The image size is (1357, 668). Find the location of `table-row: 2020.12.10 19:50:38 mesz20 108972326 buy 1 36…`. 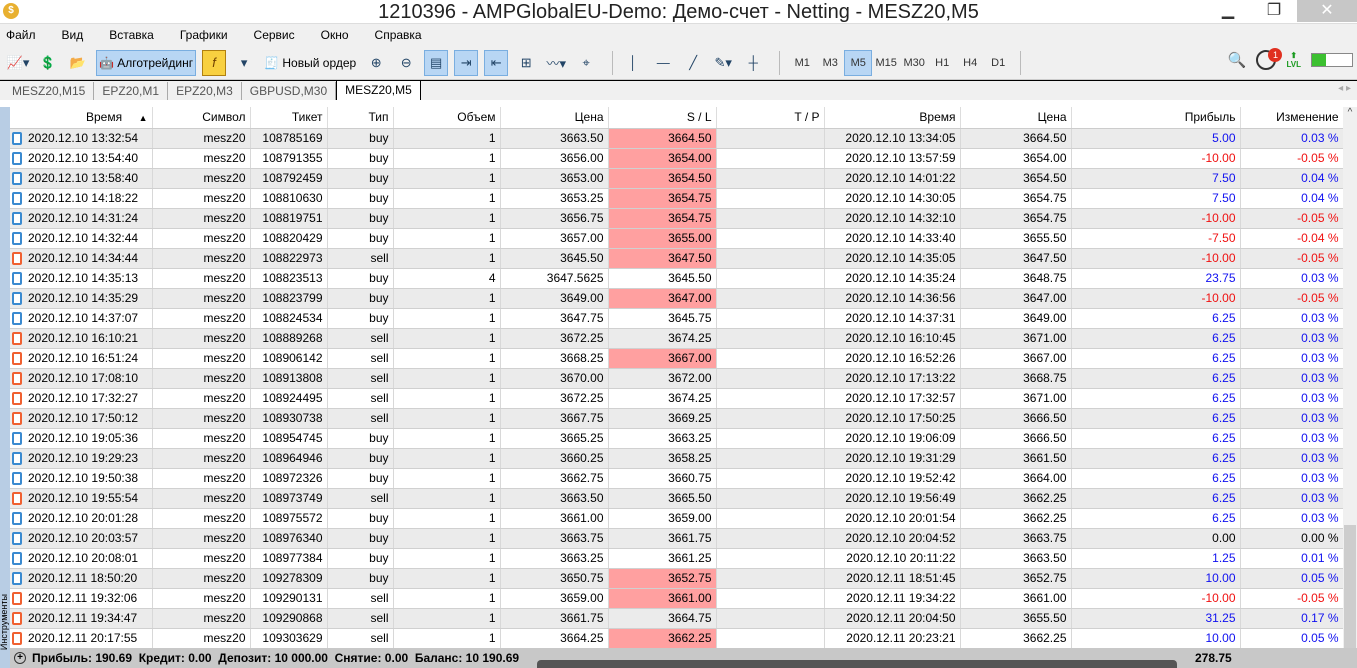

table-row: 2020.12.10 19:50:38 mesz20 108972326 buy 1 36… is located at coordinates (677, 478).